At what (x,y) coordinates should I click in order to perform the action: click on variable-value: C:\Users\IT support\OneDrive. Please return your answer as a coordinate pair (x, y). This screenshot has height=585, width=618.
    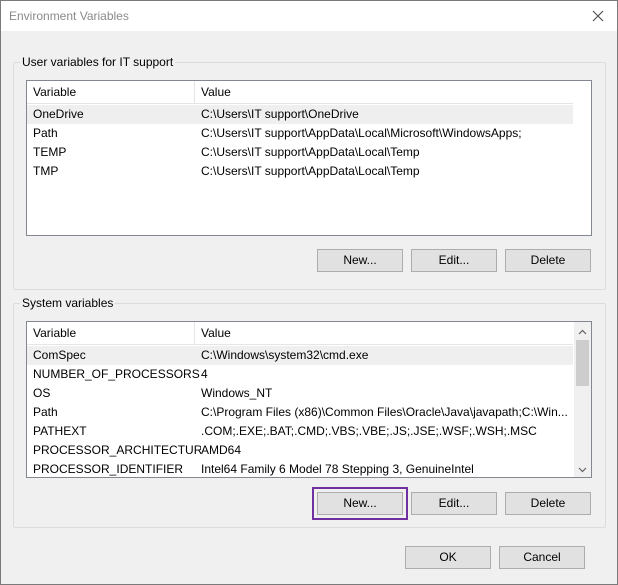
    Looking at the image, I should click on (280, 114).